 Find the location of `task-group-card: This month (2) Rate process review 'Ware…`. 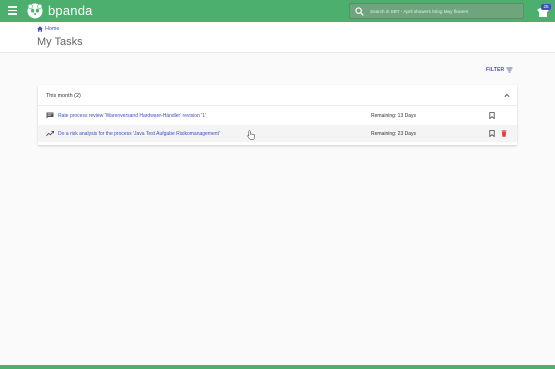

task-group-card: This month (2) Rate process review 'Ware… is located at coordinates (277, 115).